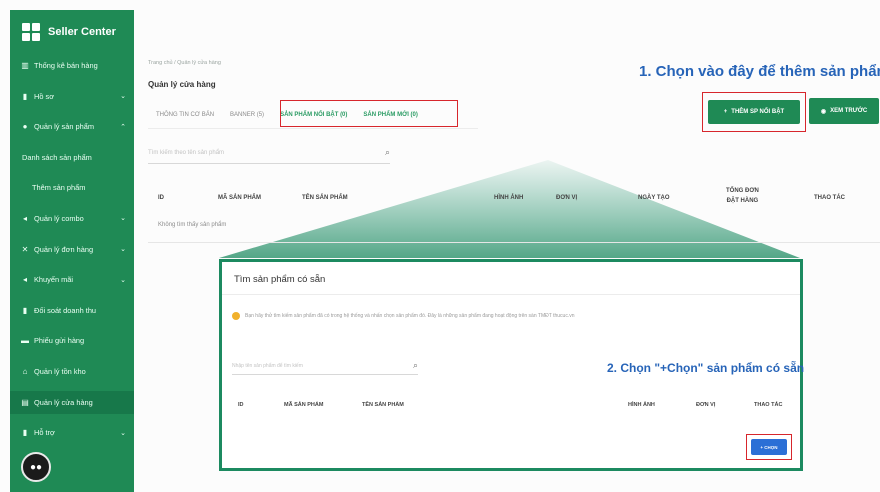  I want to click on sidebar-item-profile: ▮ Hồ sơ ⌄, so click(72, 96).